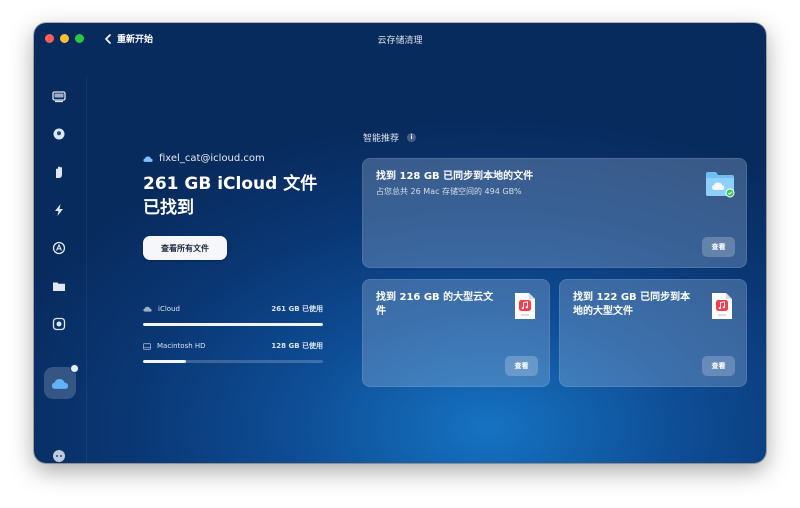 Image resolution: width=800 pixels, height=508 pixels. What do you see at coordinates (60, 270) in the screenshot?
I see `sidebar` at bounding box center [60, 270].